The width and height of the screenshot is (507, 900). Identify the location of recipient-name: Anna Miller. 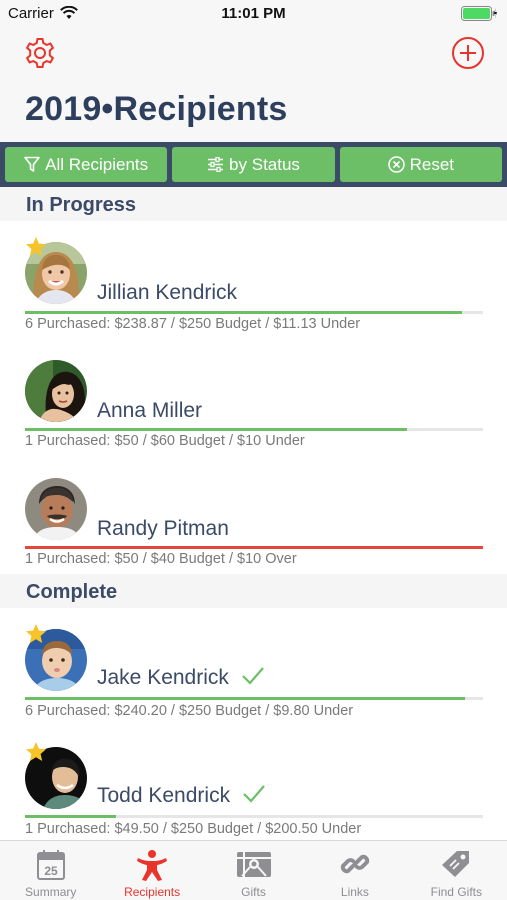
(150, 410).